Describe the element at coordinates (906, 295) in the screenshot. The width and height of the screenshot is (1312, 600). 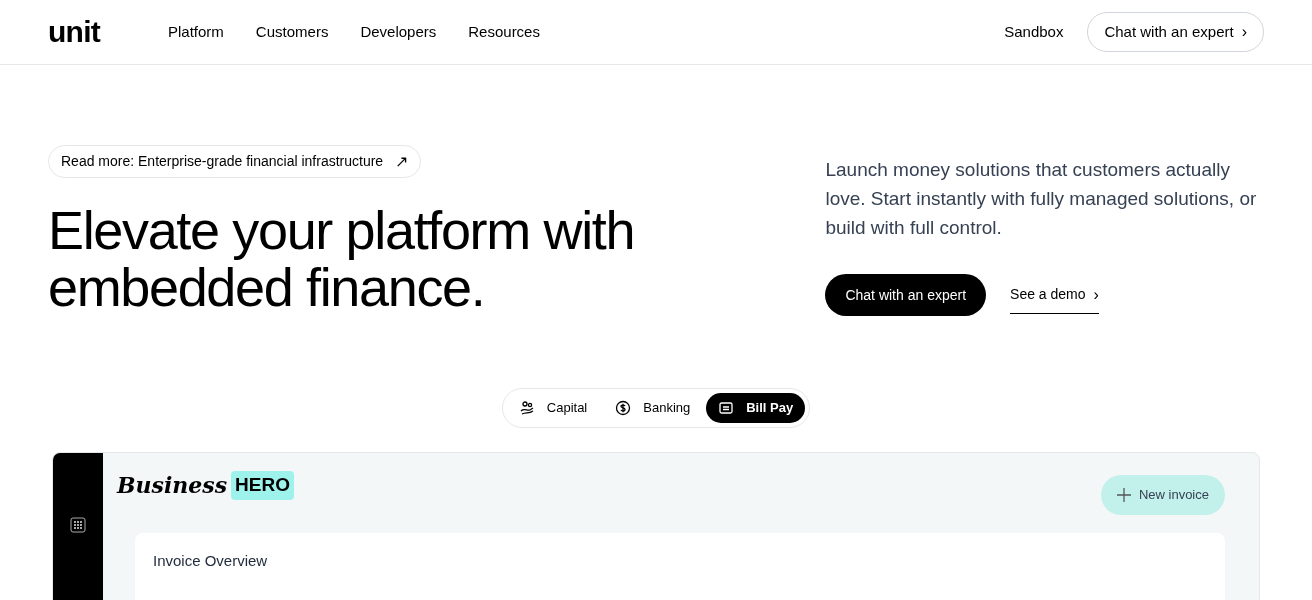
I see `chat-button: Chat with an expert` at that location.